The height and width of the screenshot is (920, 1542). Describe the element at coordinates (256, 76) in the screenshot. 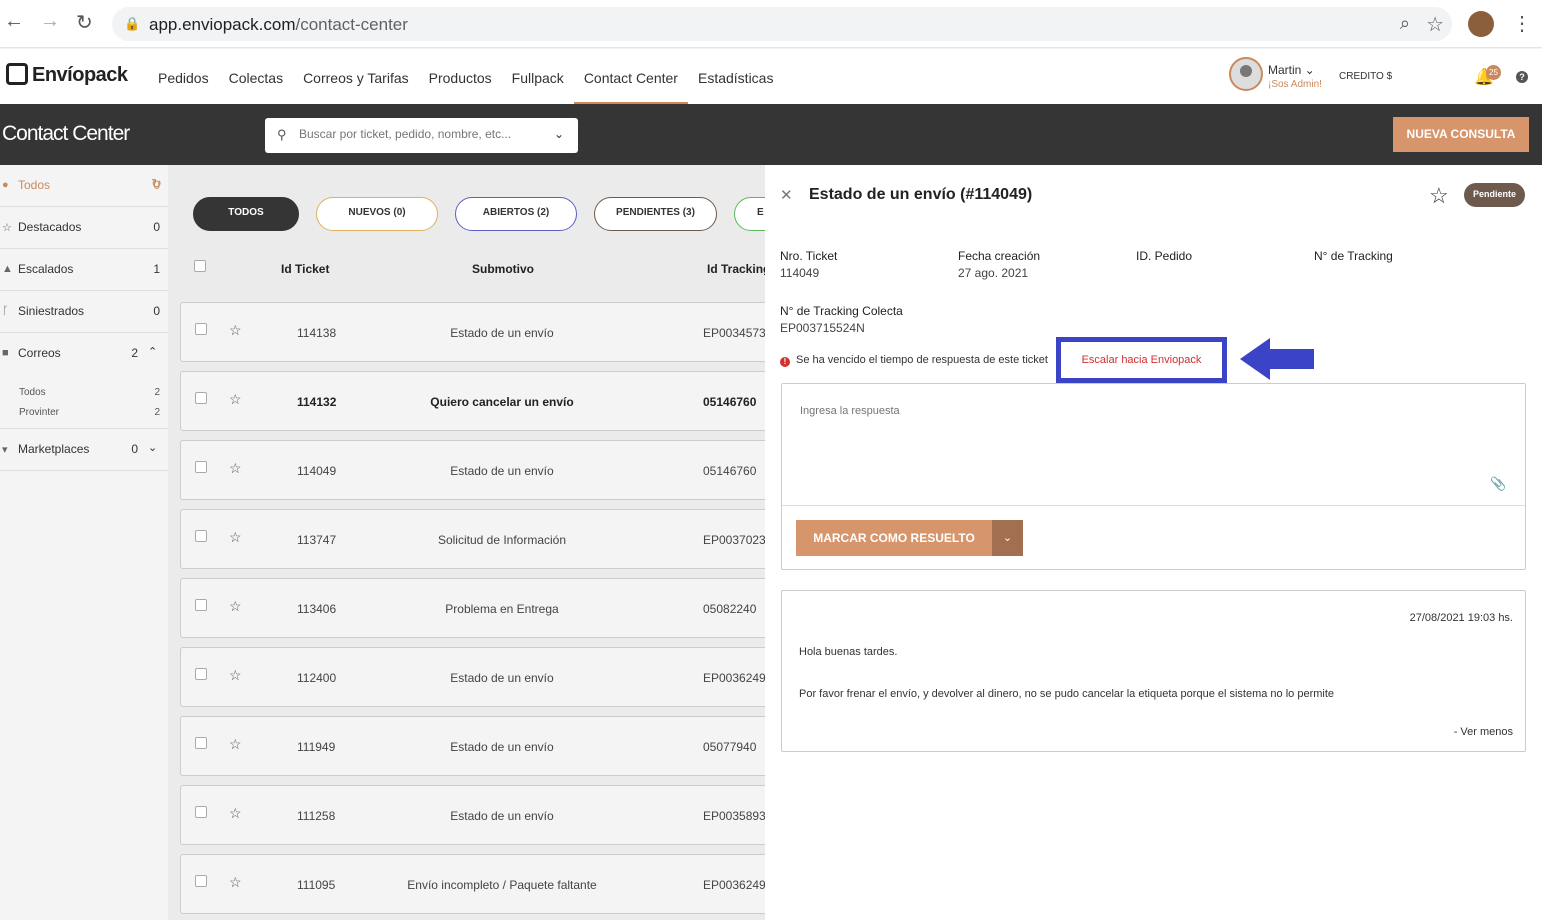

I see `menu-colectas: Colectas` at that location.